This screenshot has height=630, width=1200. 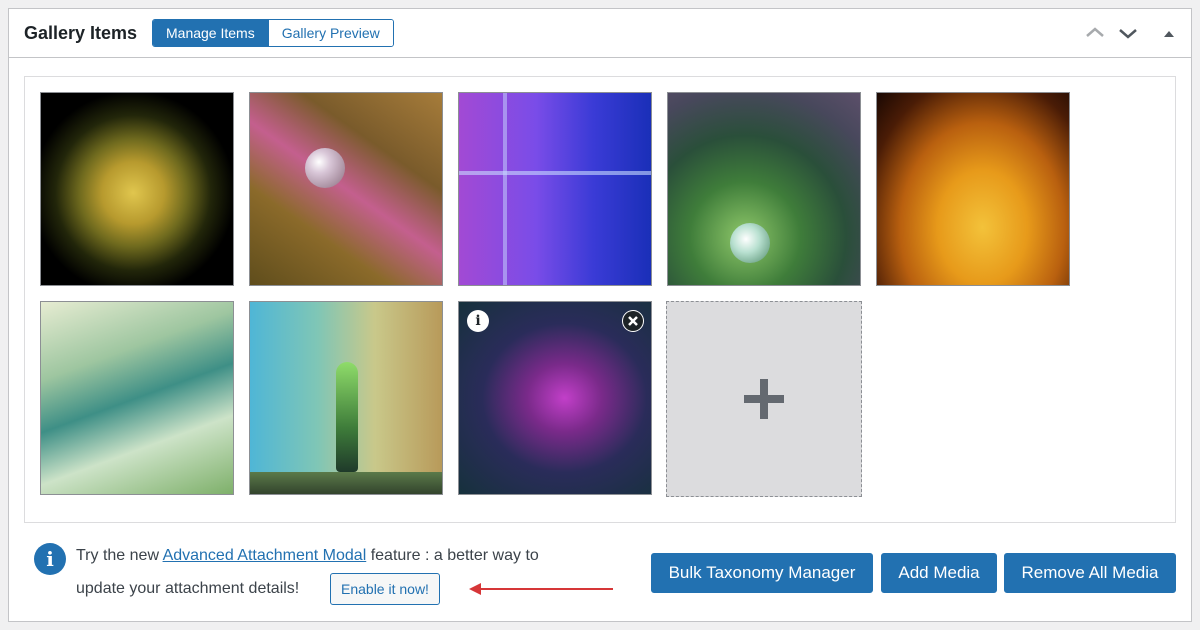 I want to click on close-icon-glyph, so click(x=633, y=321).